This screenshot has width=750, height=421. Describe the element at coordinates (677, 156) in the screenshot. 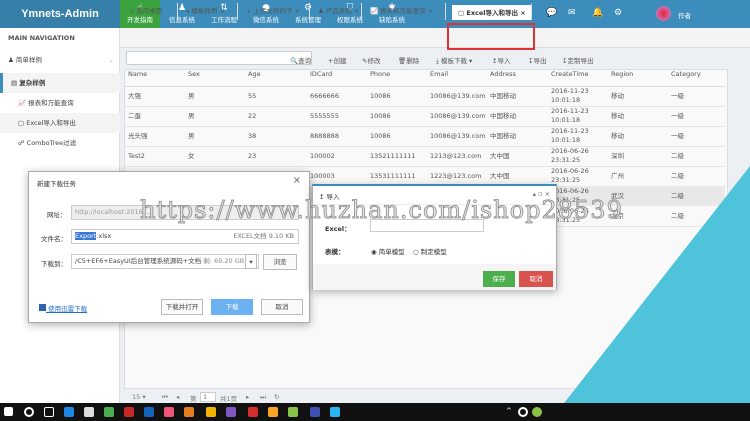

I see `table-cell: 二级` at that location.